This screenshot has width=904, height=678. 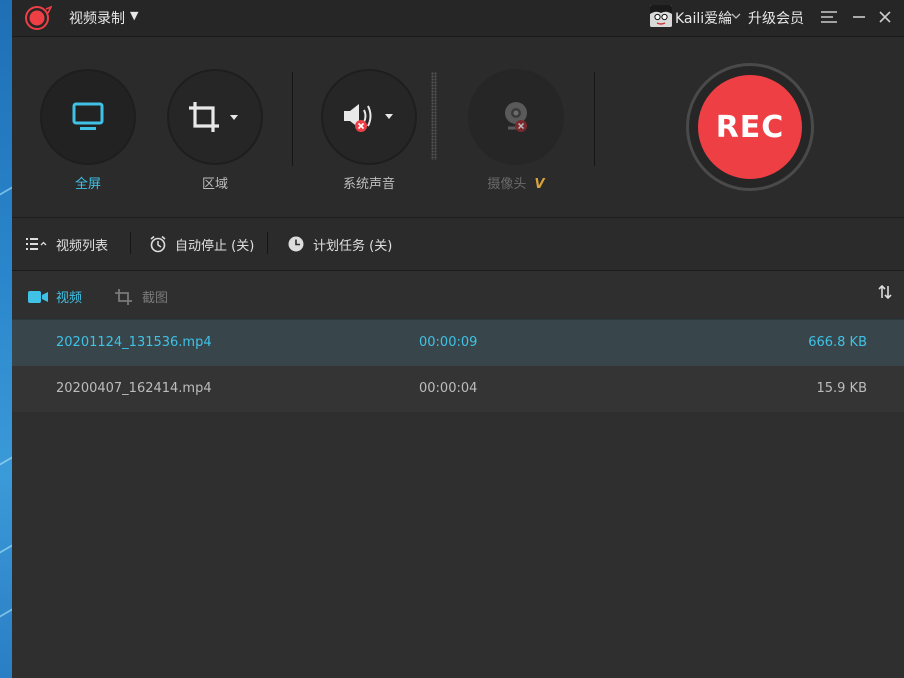 I want to click on title-dropdown-icon: ▼, so click(x=134, y=15).